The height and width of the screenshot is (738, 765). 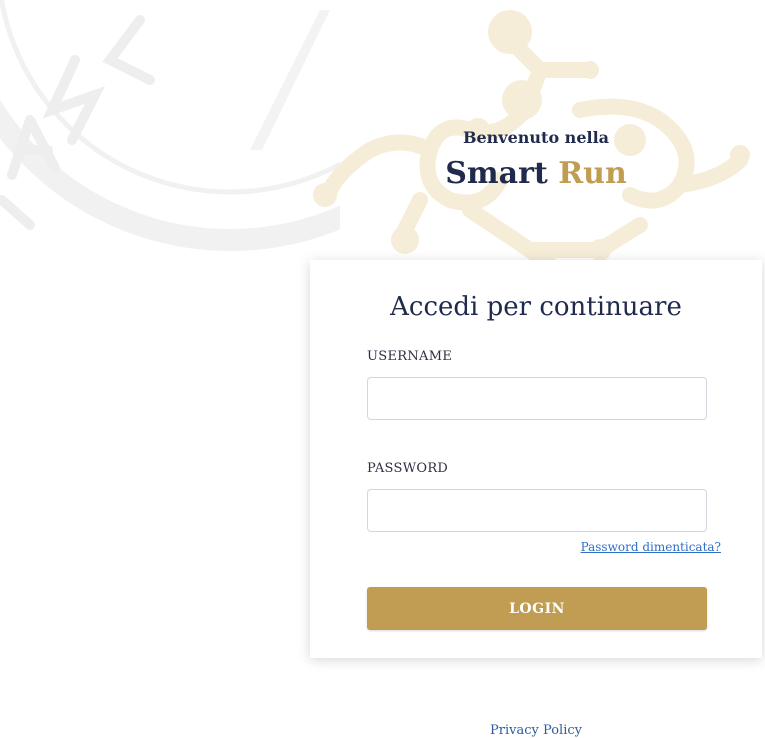 I want to click on password-label: PASSWORD, so click(x=408, y=468).